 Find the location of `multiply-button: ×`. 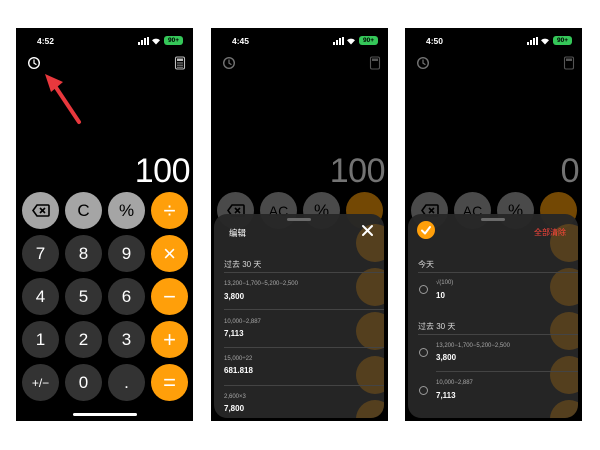

multiply-button: × is located at coordinates (169, 253).